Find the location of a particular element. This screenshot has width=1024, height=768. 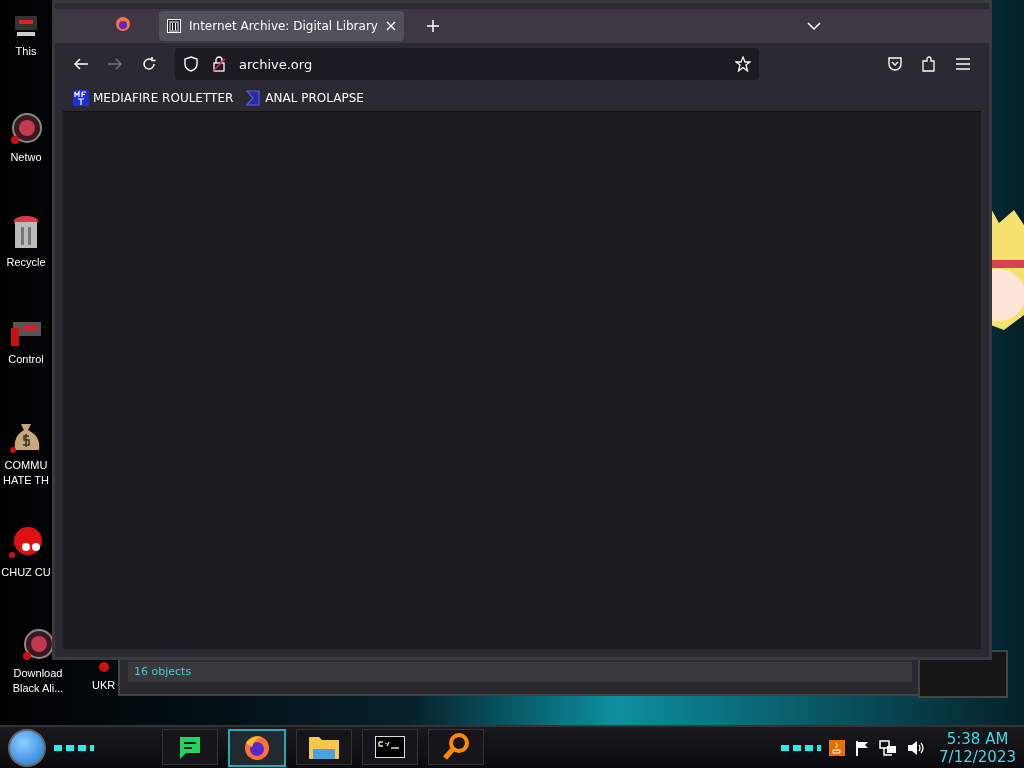

network-icon is located at coordinates (888, 747).